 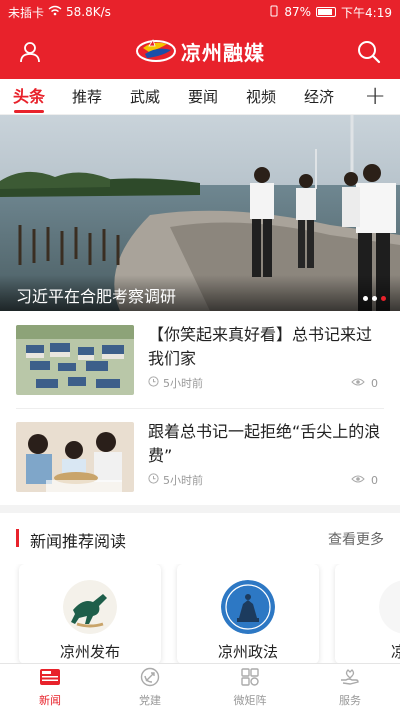 I want to click on recommended-section-header: 新闻推荐阅读 查看更多, so click(x=200, y=538).